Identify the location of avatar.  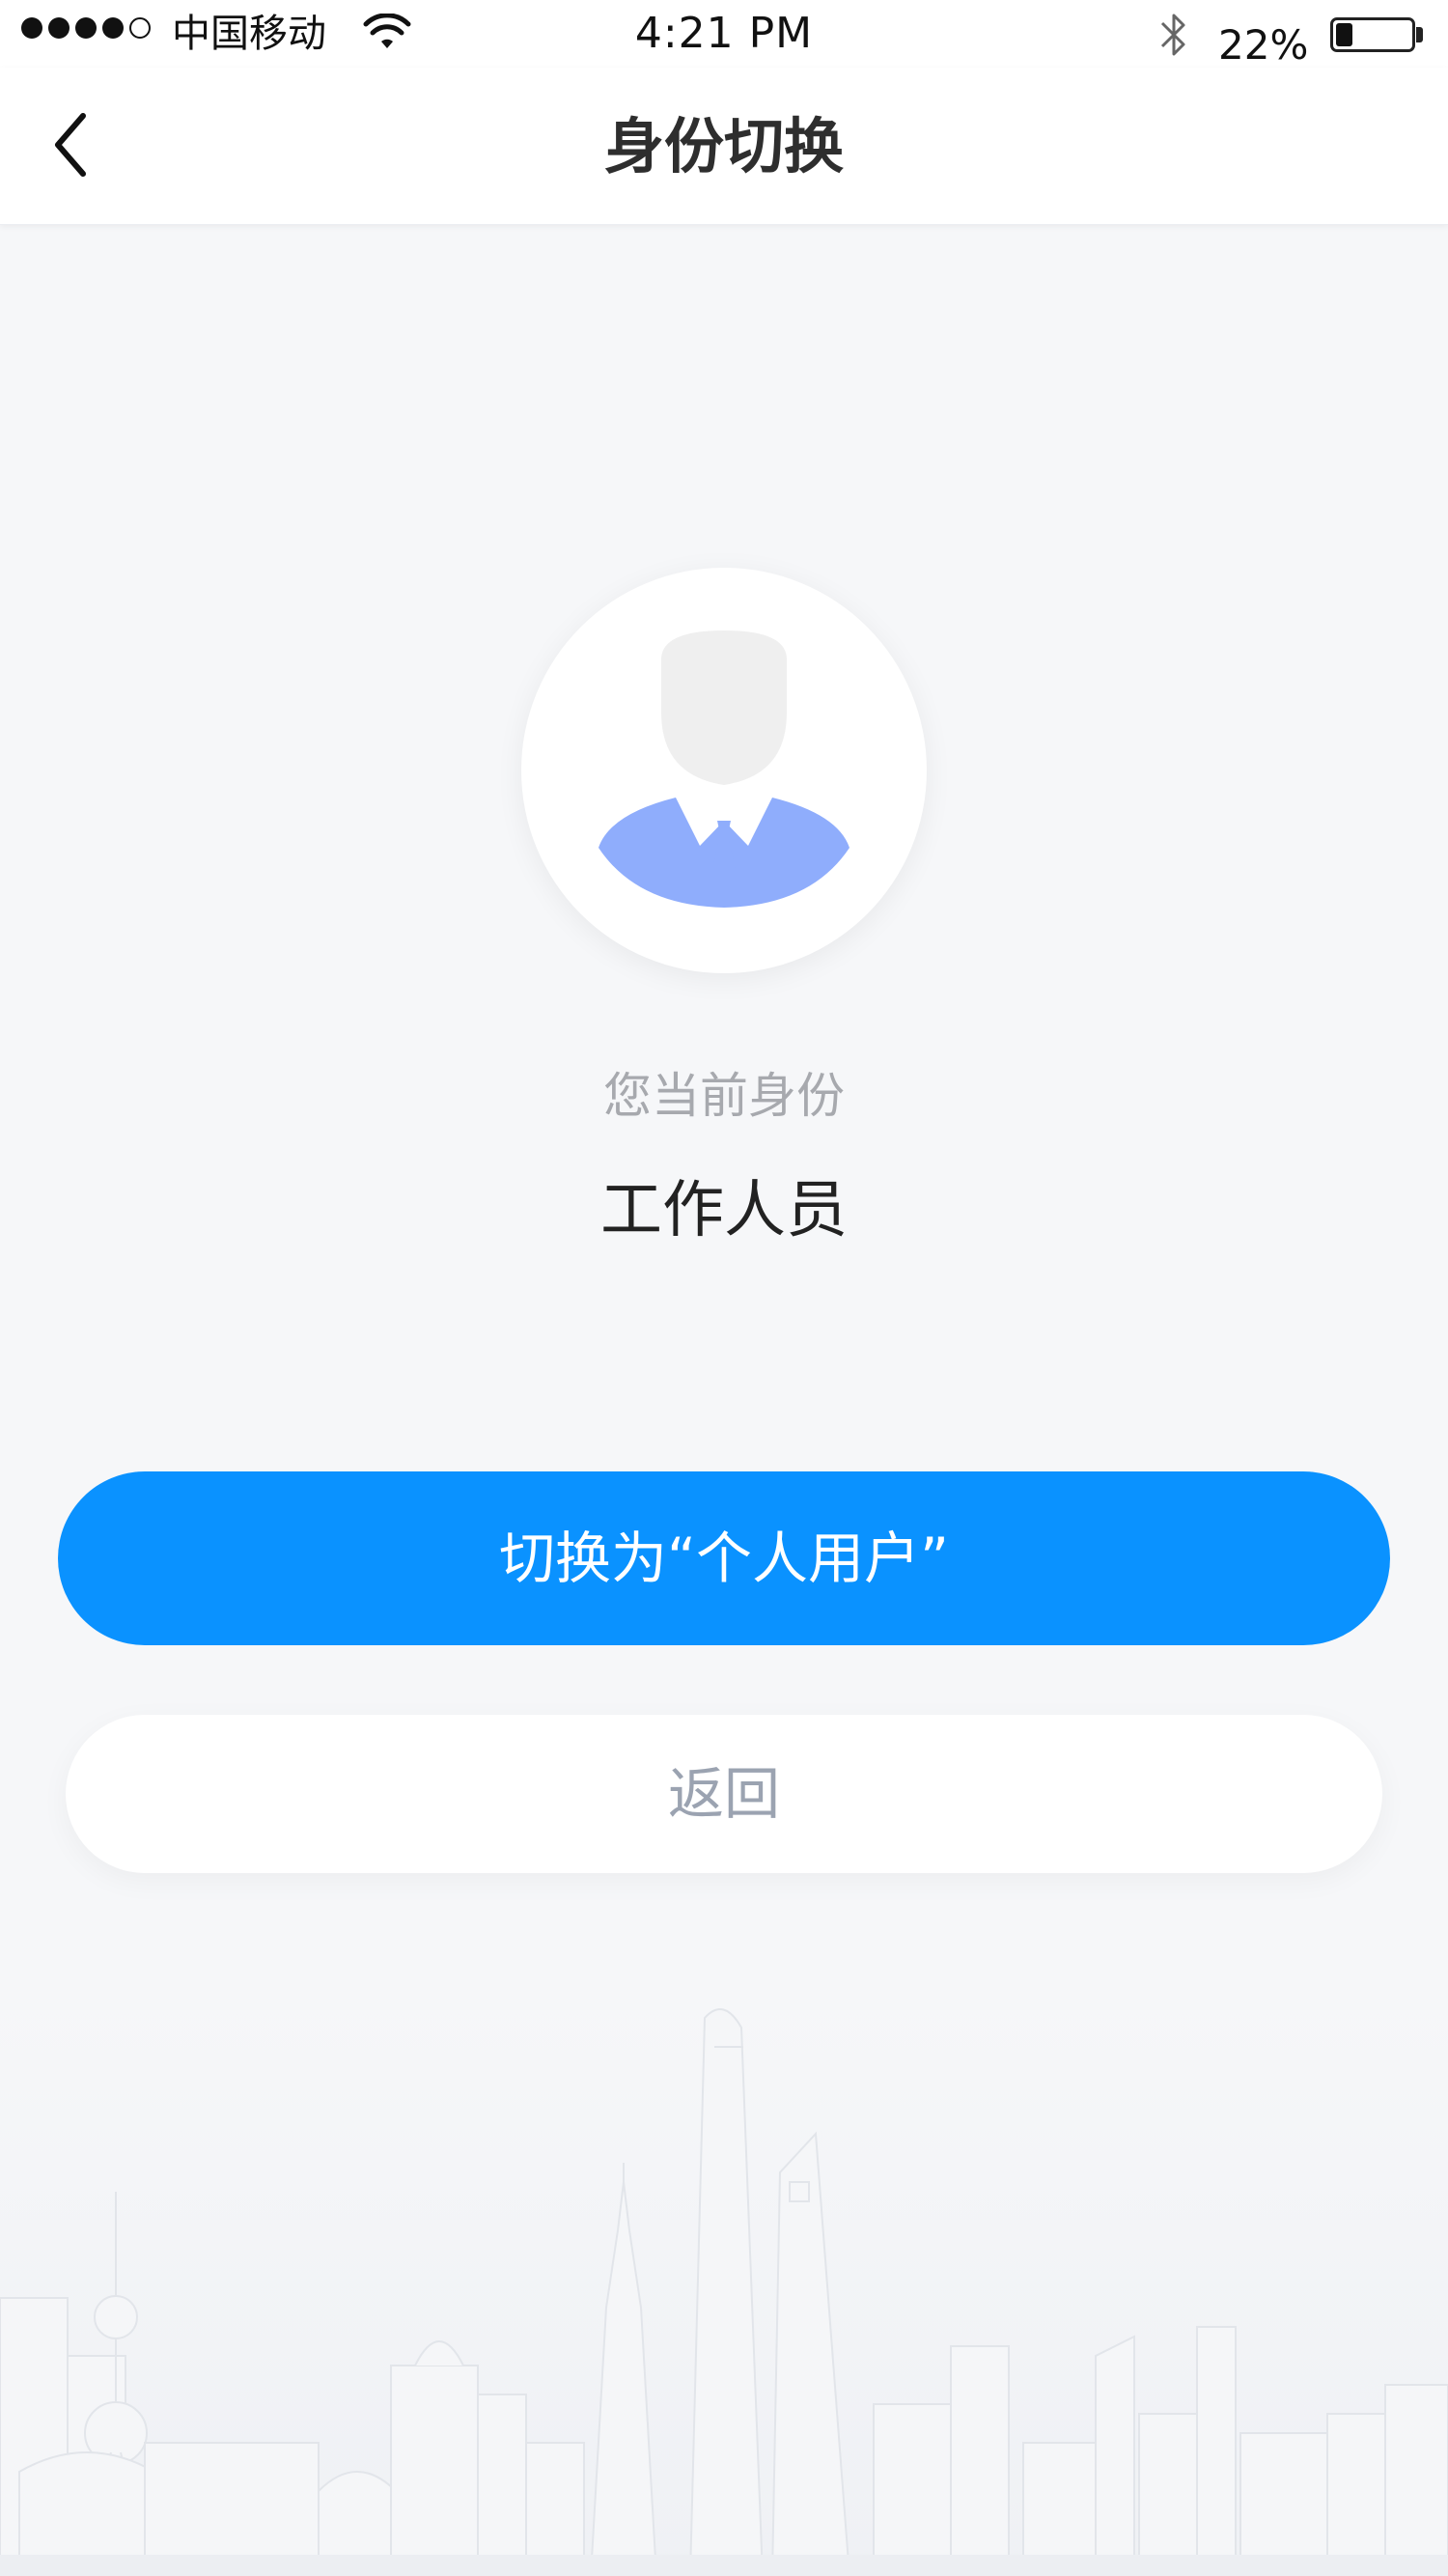
(724, 771).